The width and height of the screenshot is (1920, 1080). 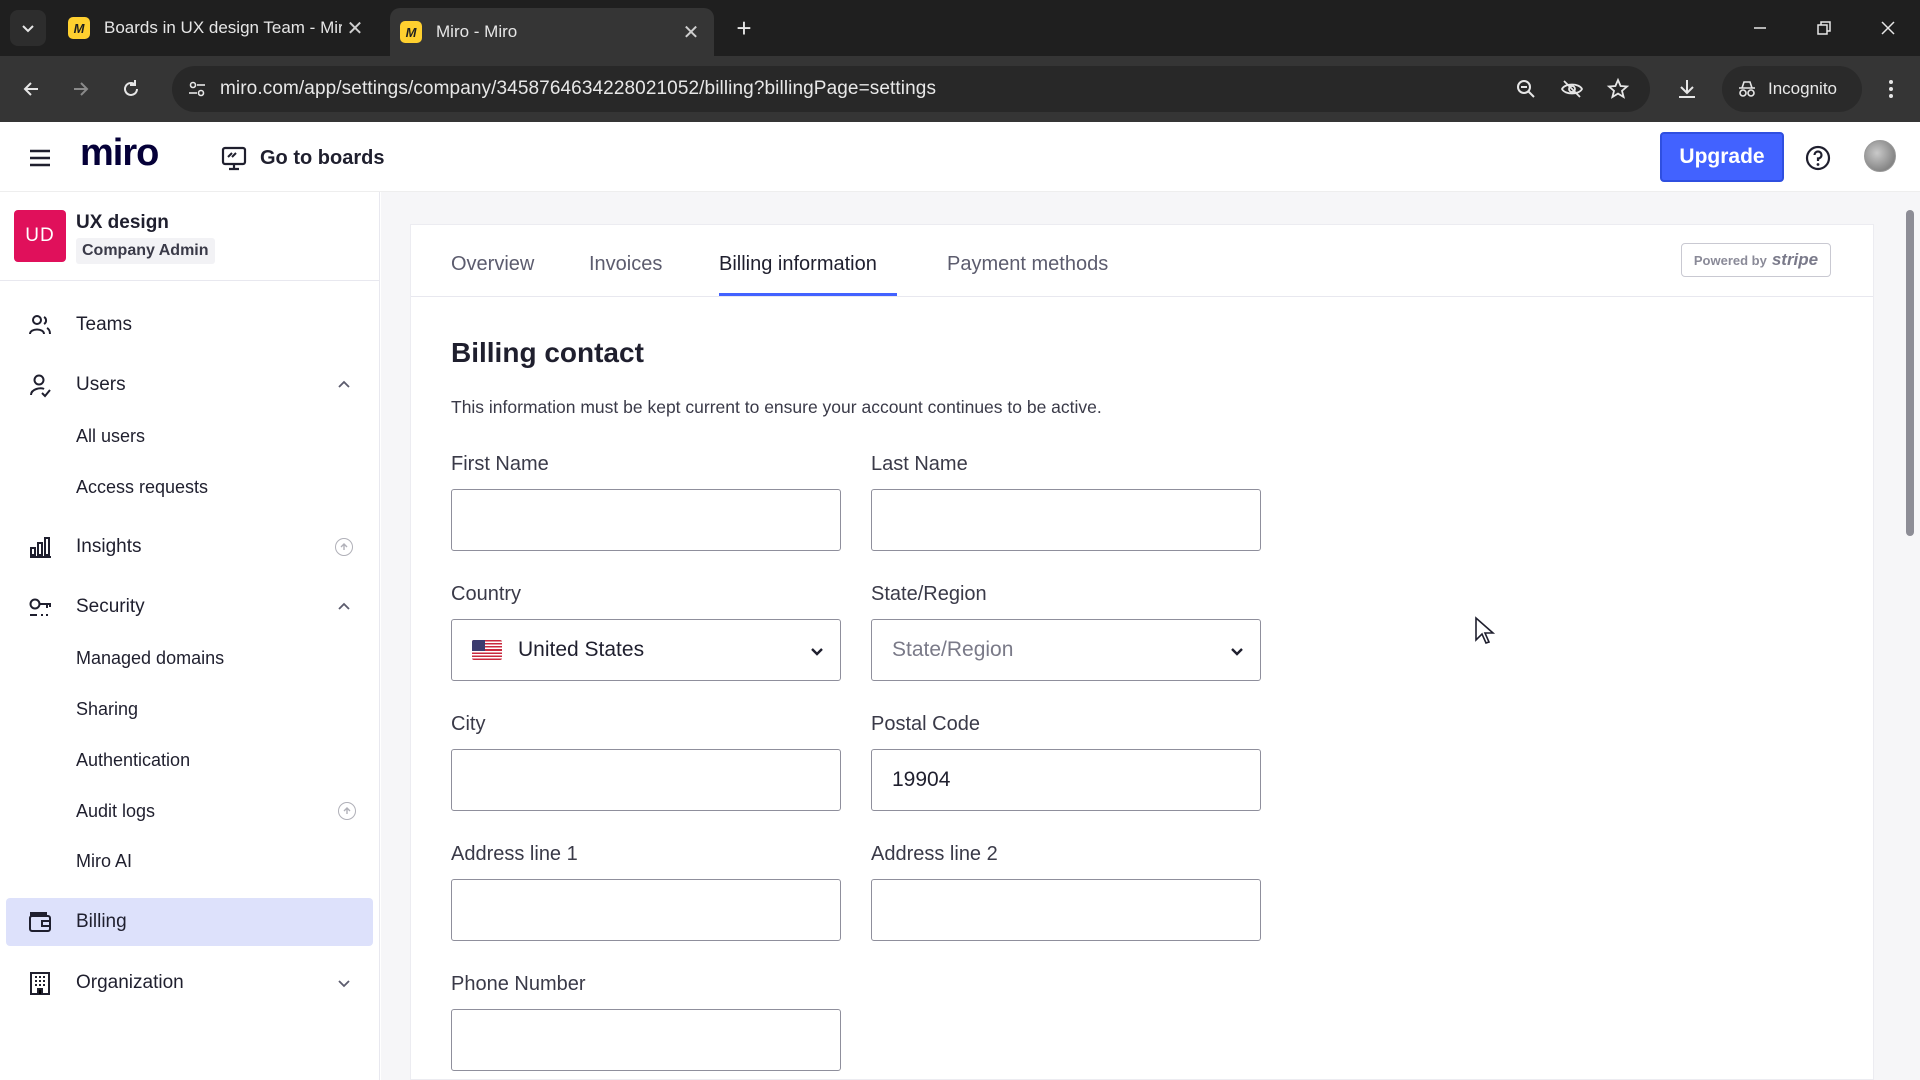 What do you see at coordinates (221, 658) in the screenshot?
I see `sidebar-item-managed-domains: Managed domains` at bounding box center [221, 658].